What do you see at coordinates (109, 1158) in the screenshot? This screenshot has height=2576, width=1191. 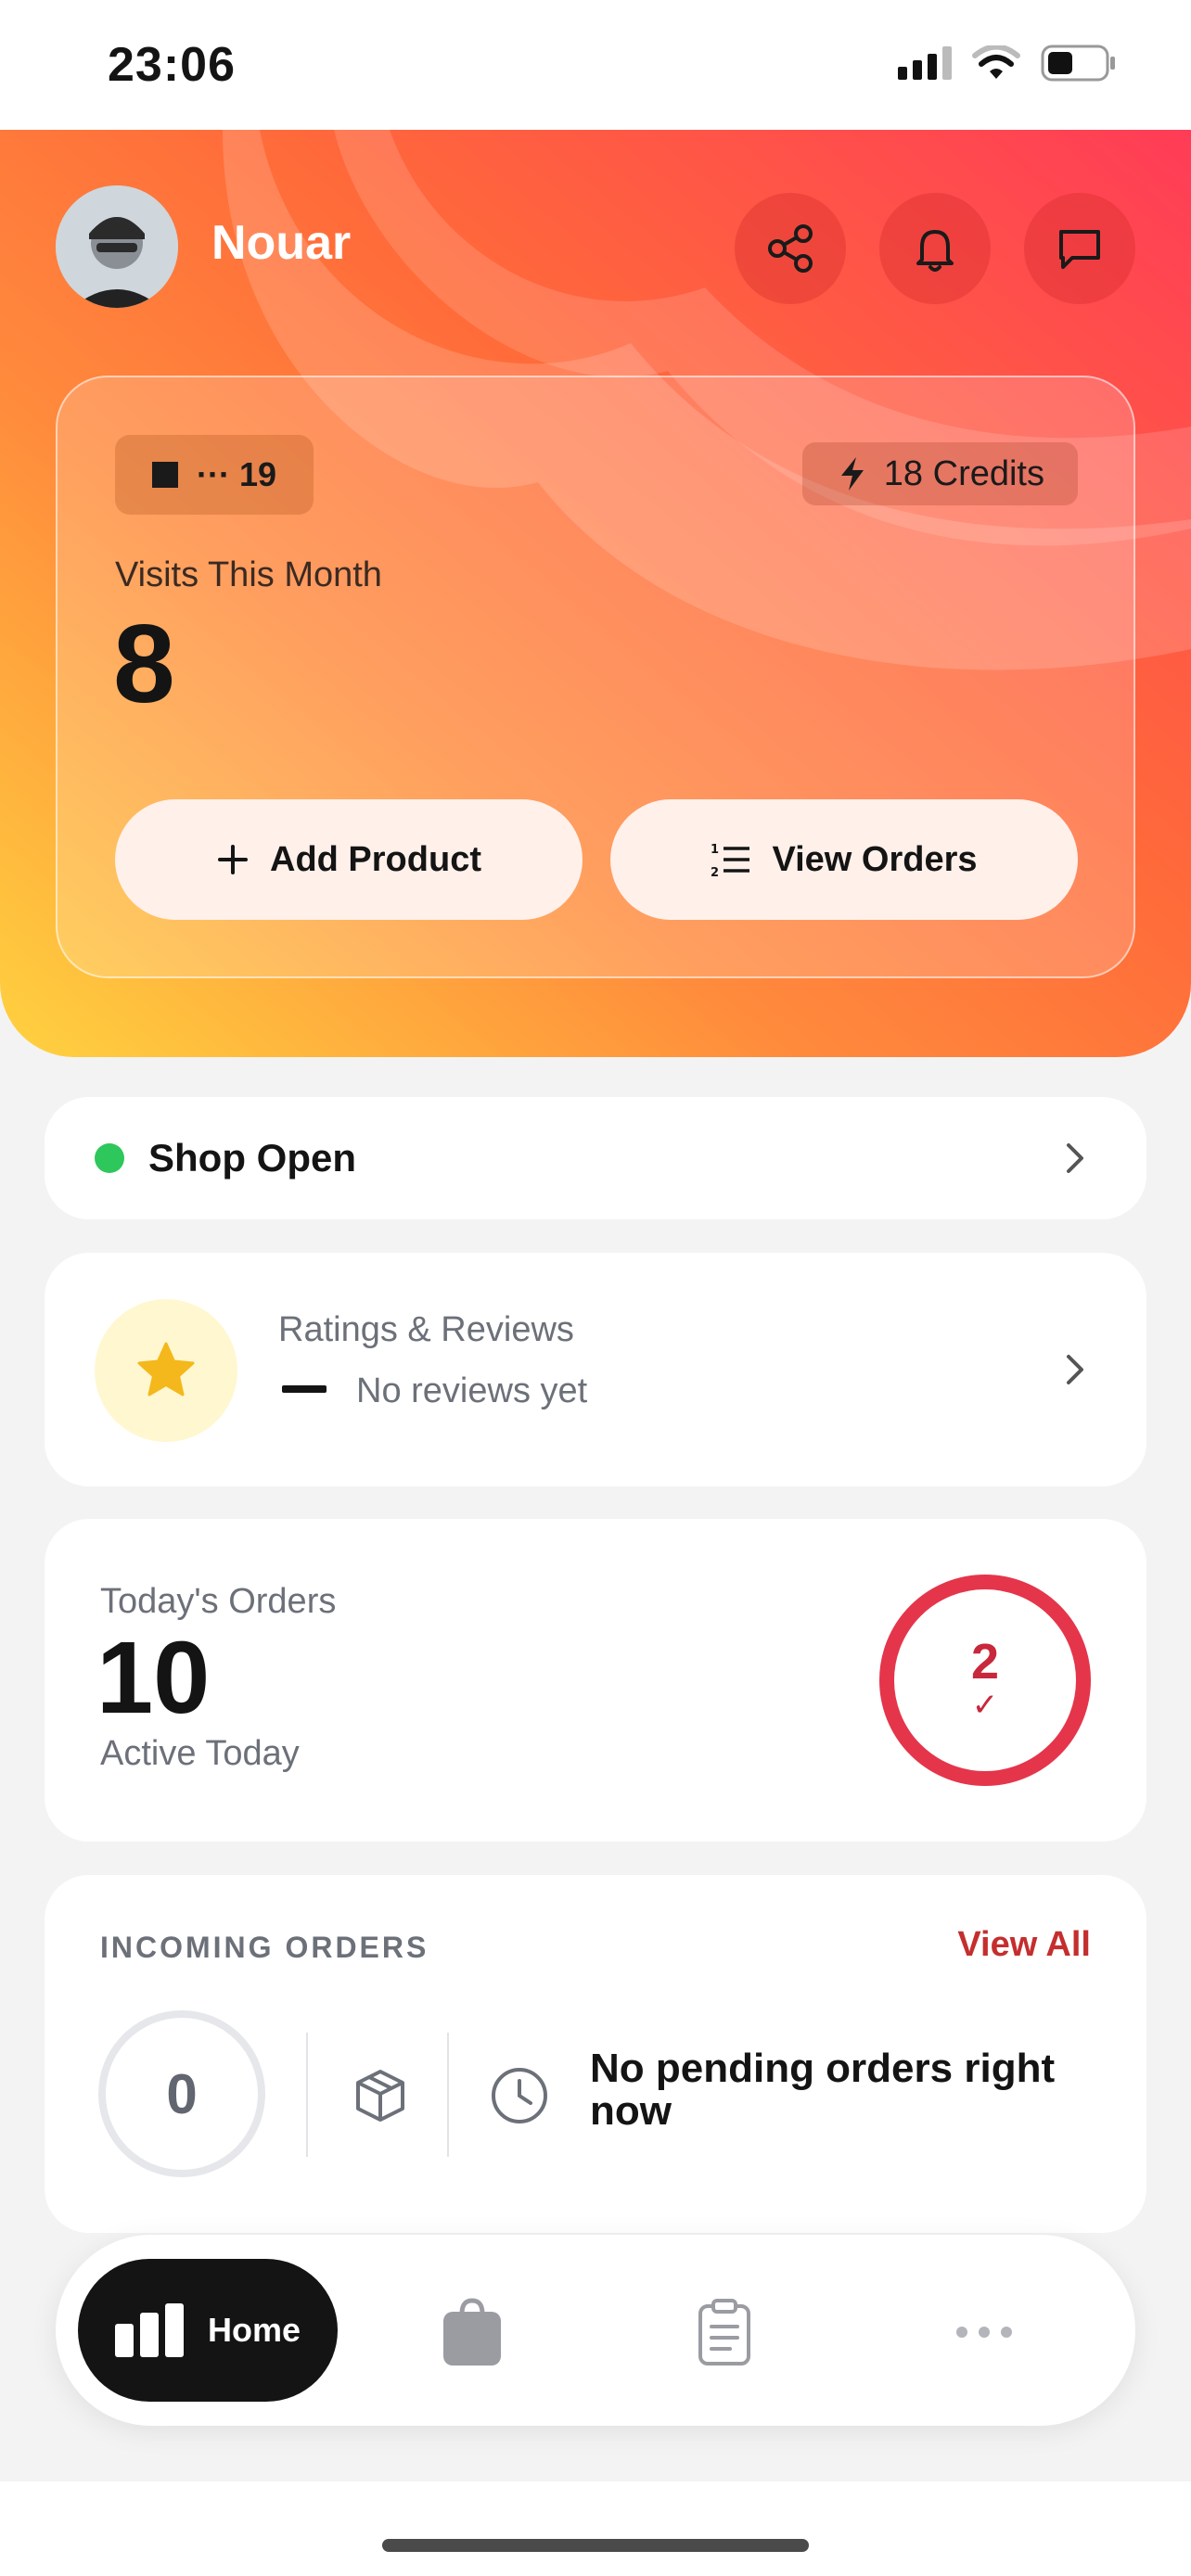 I see `status-dot` at bounding box center [109, 1158].